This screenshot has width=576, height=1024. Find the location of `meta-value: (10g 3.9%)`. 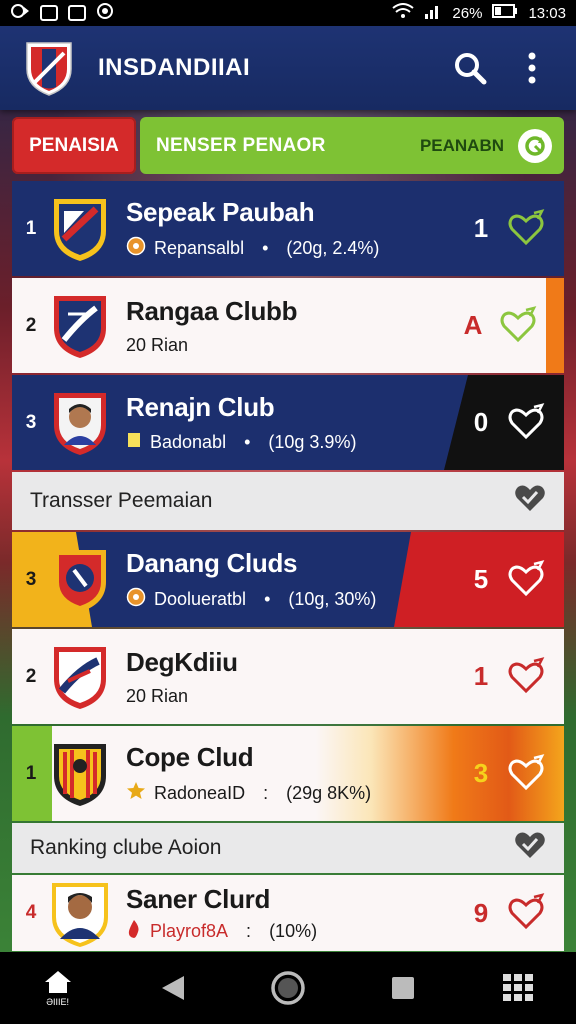

meta-value: (10g 3.9%) is located at coordinates (312, 442).